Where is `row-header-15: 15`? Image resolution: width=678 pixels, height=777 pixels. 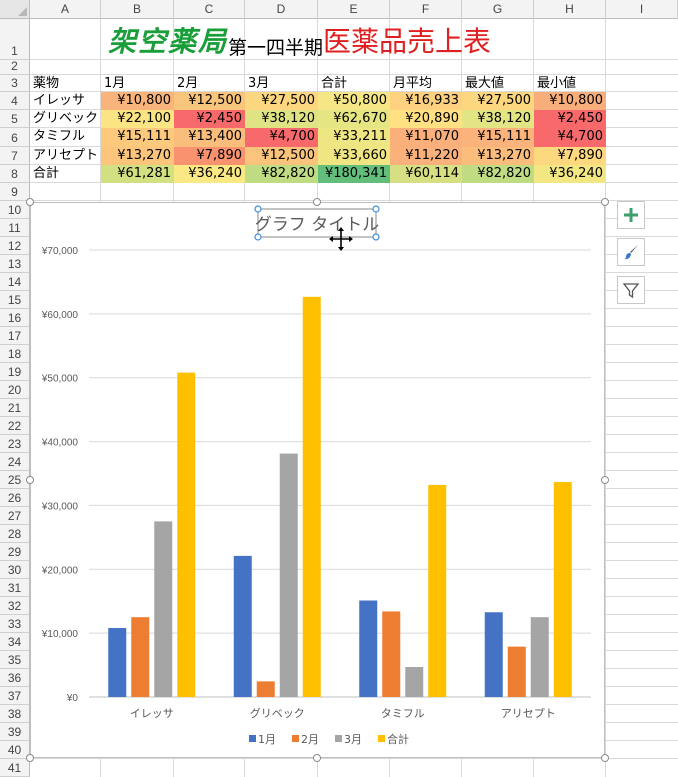 row-header-15: 15 is located at coordinates (15, 300).